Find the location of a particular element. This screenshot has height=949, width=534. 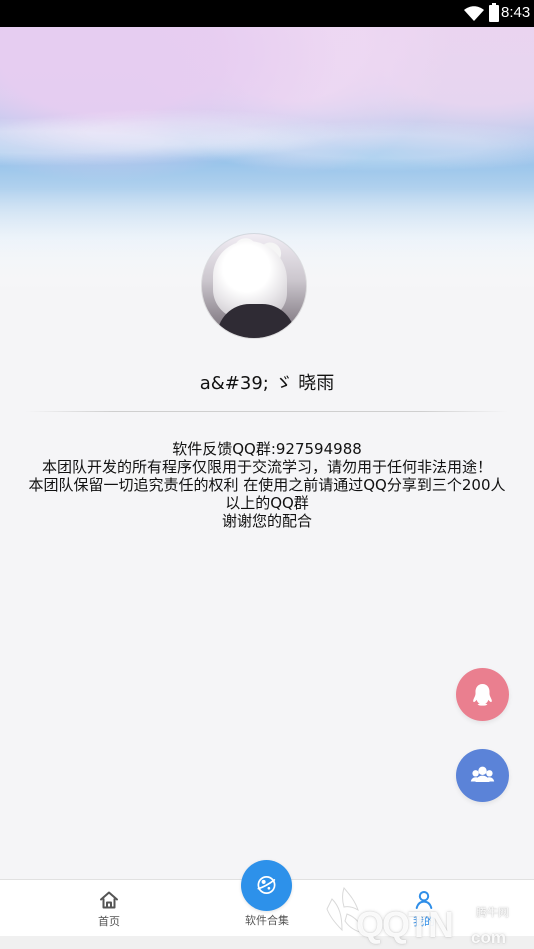

qq-icon is located at coordinates (482, 695).